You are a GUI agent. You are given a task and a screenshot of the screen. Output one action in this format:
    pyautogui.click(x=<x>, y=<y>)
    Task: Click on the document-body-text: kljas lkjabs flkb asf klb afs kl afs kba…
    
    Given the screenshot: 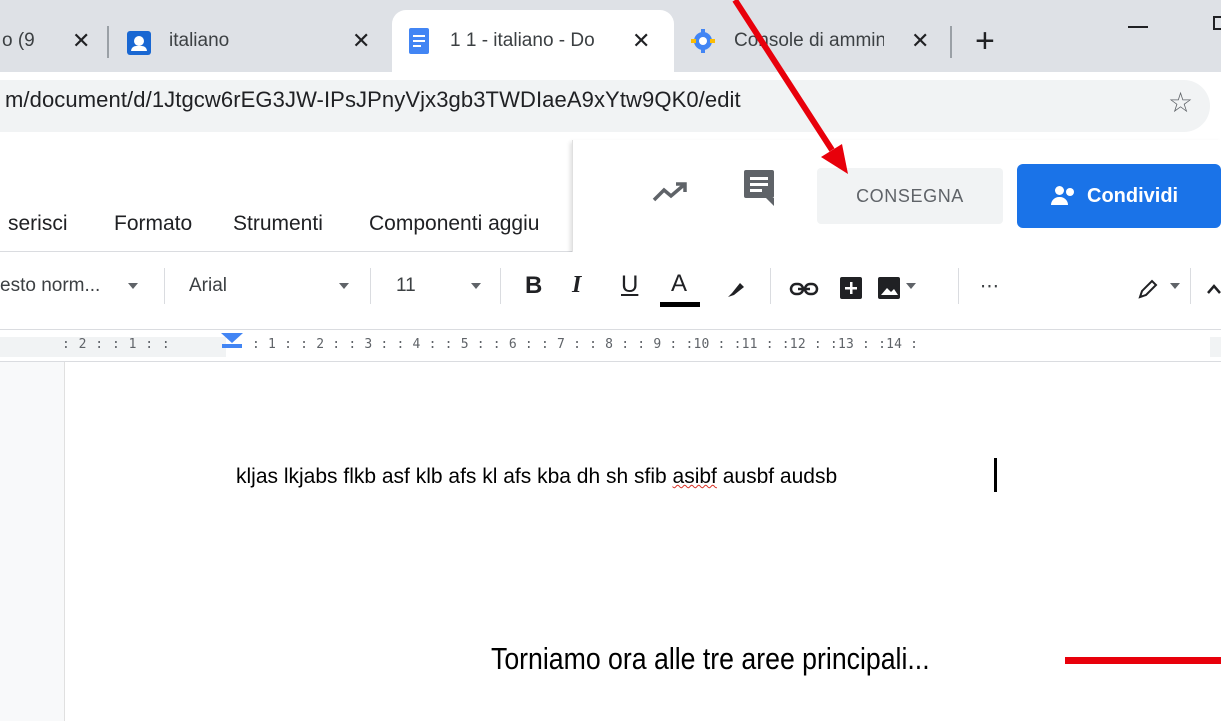 What is the action you would take?
    pyautogui.click(x=536, y=477)
    